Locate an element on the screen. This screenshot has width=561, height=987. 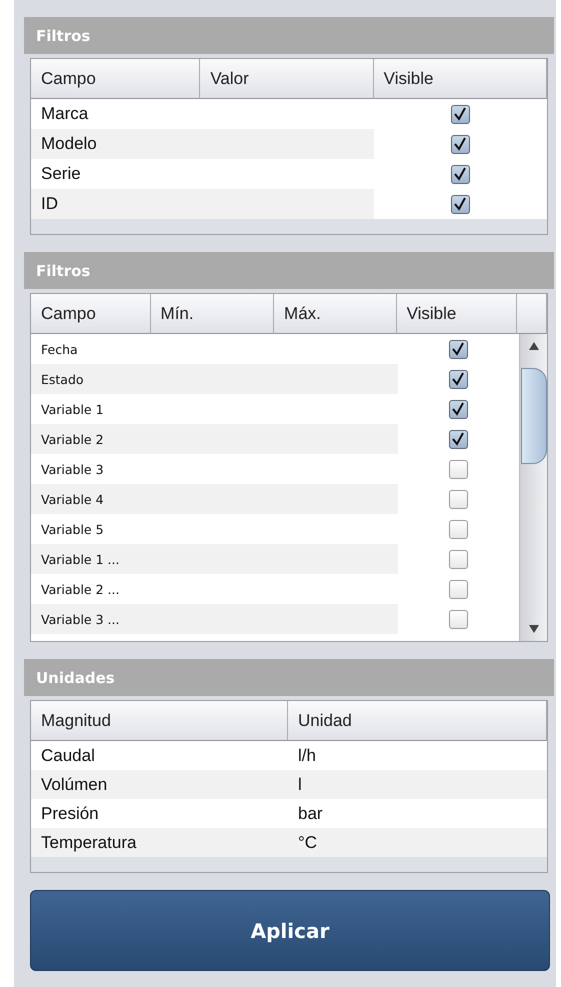
column-header: Mín. is located at coordinates (212, 314).